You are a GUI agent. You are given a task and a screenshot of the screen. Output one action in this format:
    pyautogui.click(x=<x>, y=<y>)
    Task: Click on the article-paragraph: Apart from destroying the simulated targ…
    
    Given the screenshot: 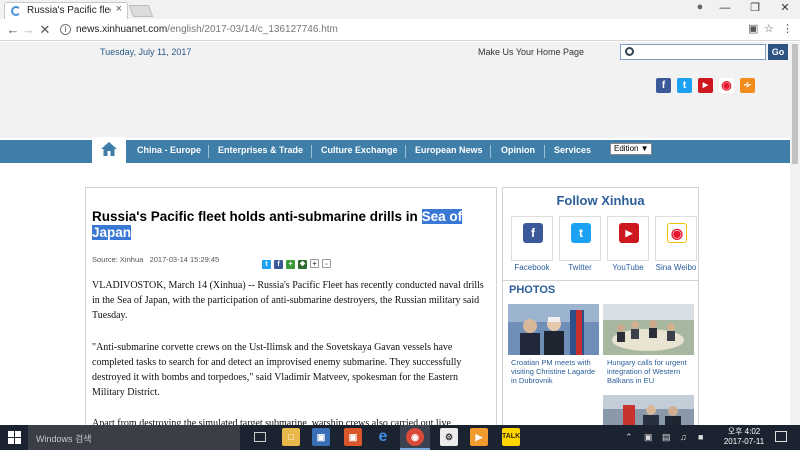 What is the action you would take?
    pyautogui.click(x=271, y=421)
    